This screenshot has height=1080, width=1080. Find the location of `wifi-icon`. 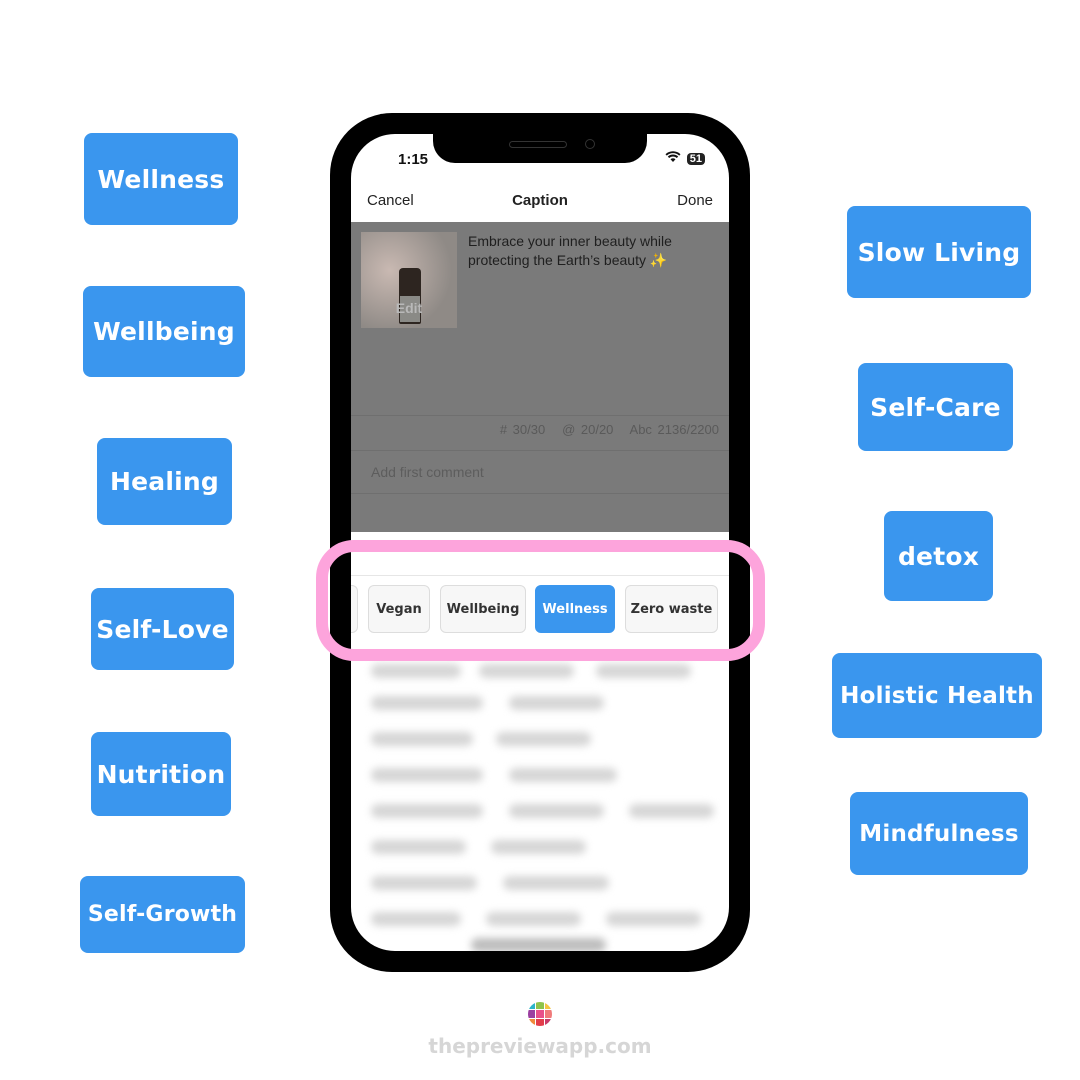

wifi-icon is located at coordinates (673, 158).